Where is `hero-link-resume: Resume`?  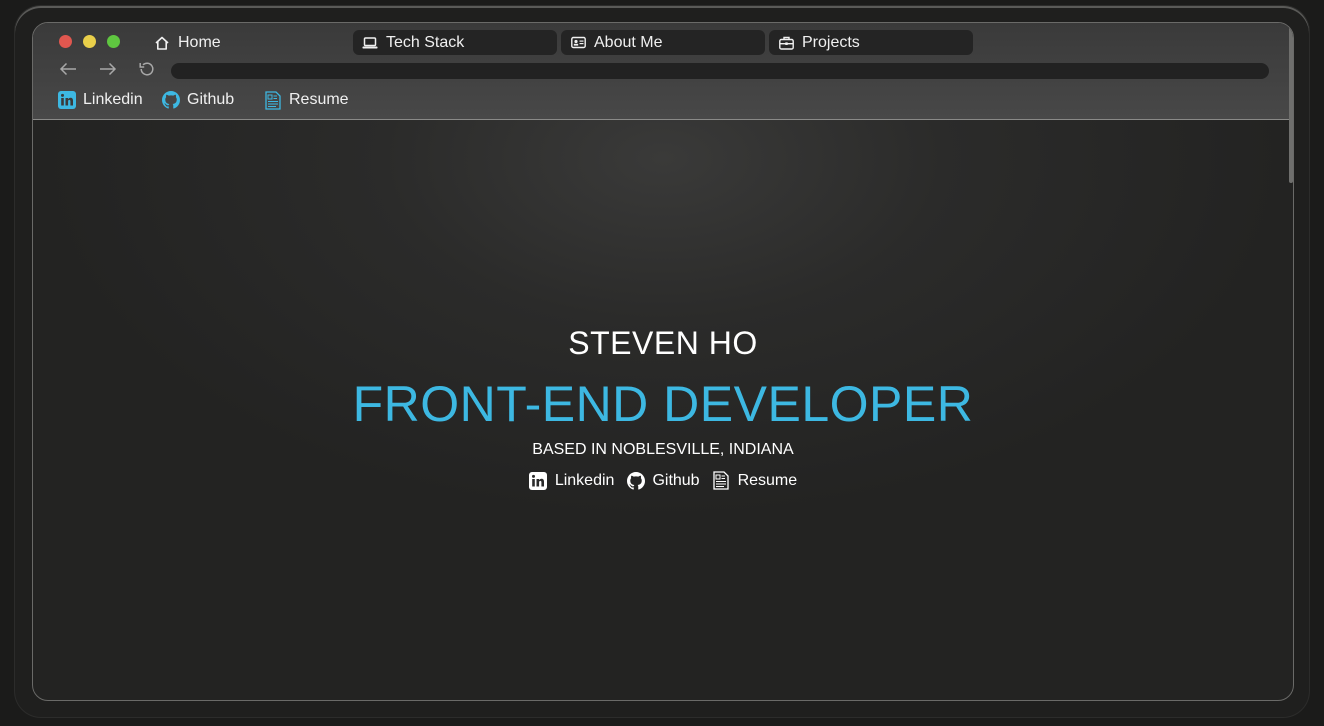 hero-link-resume: Resume is located at coordinates (755, 480).